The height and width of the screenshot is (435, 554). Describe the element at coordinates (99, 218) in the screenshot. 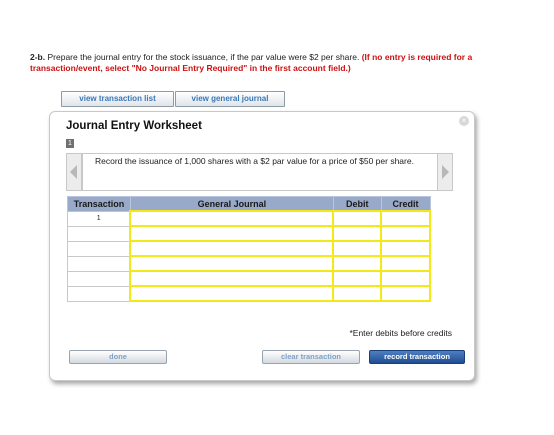

I see `transaction-number: 1` at that location.